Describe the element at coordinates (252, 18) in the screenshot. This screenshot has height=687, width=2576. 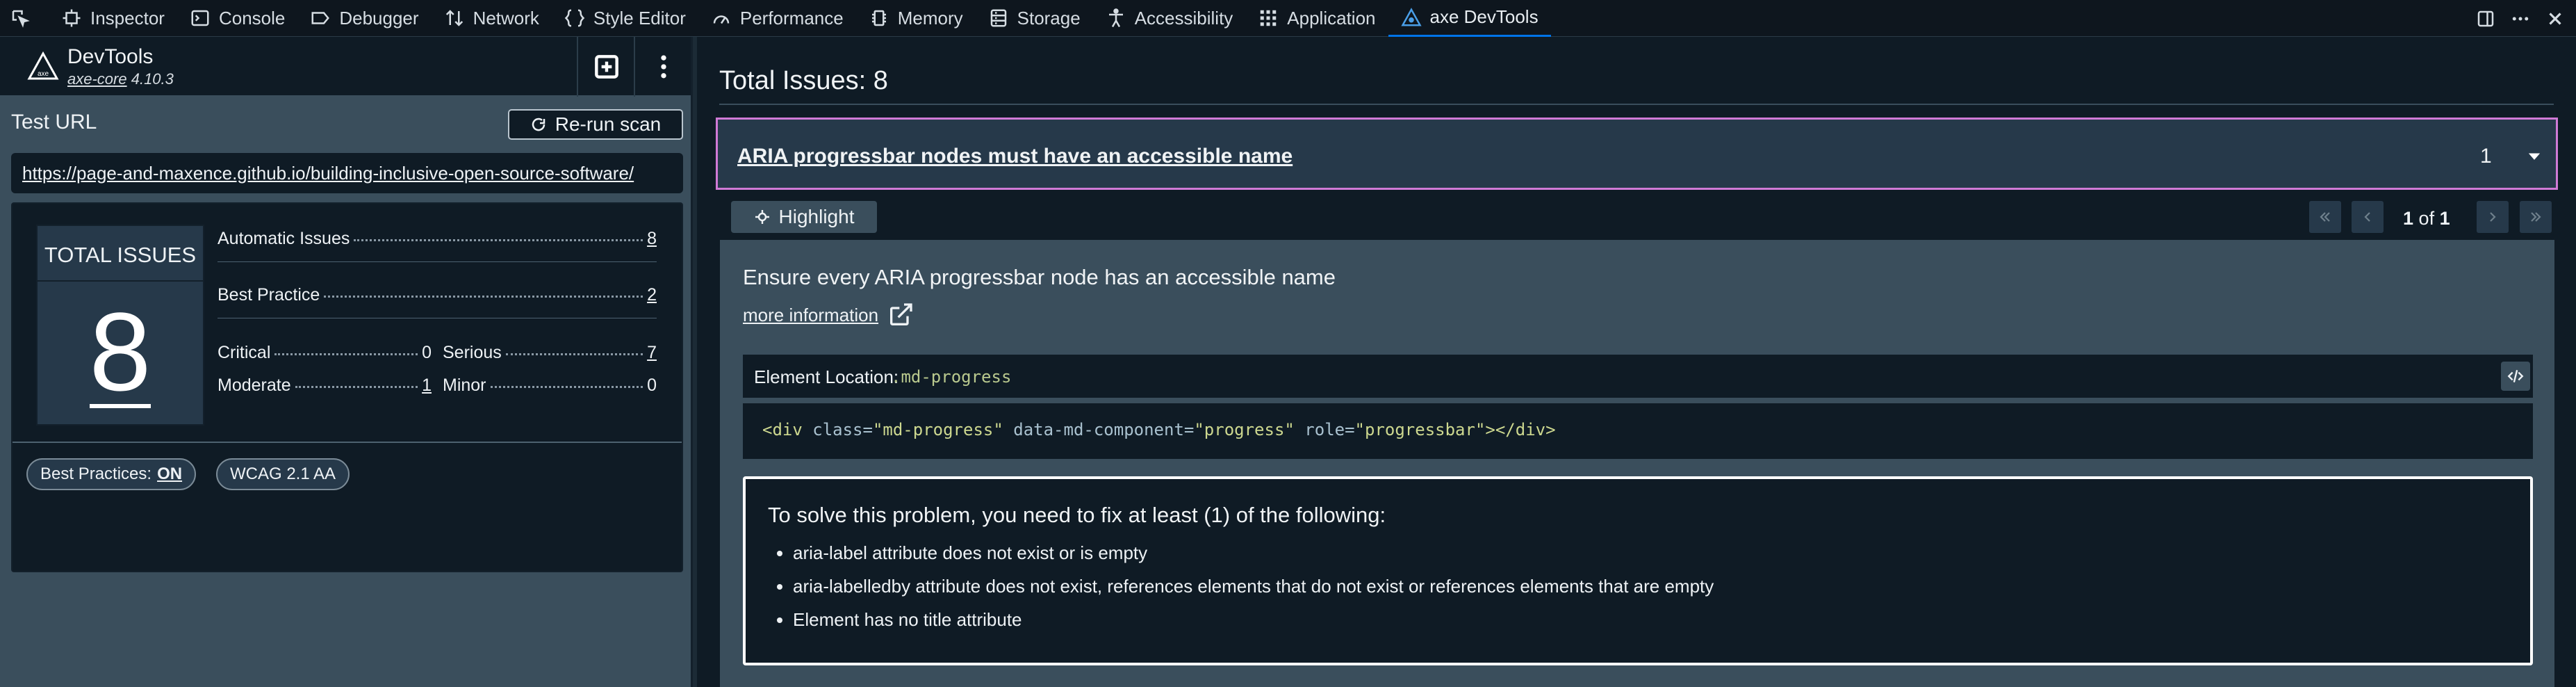
I see `tab-label: Console` at that location.